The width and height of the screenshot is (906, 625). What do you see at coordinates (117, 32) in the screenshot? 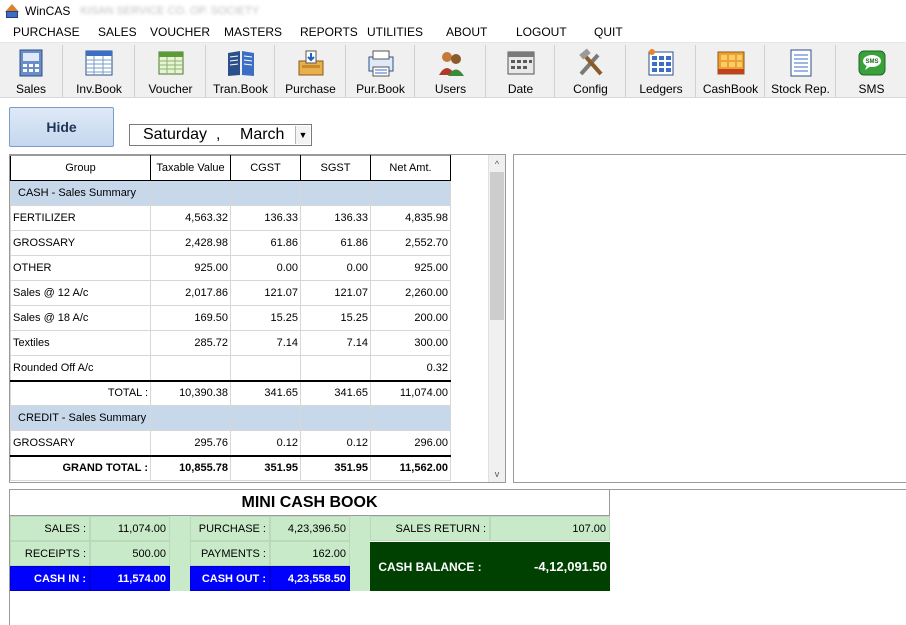
I see `menu-sales: SALES` at bounding box center [117, 32].